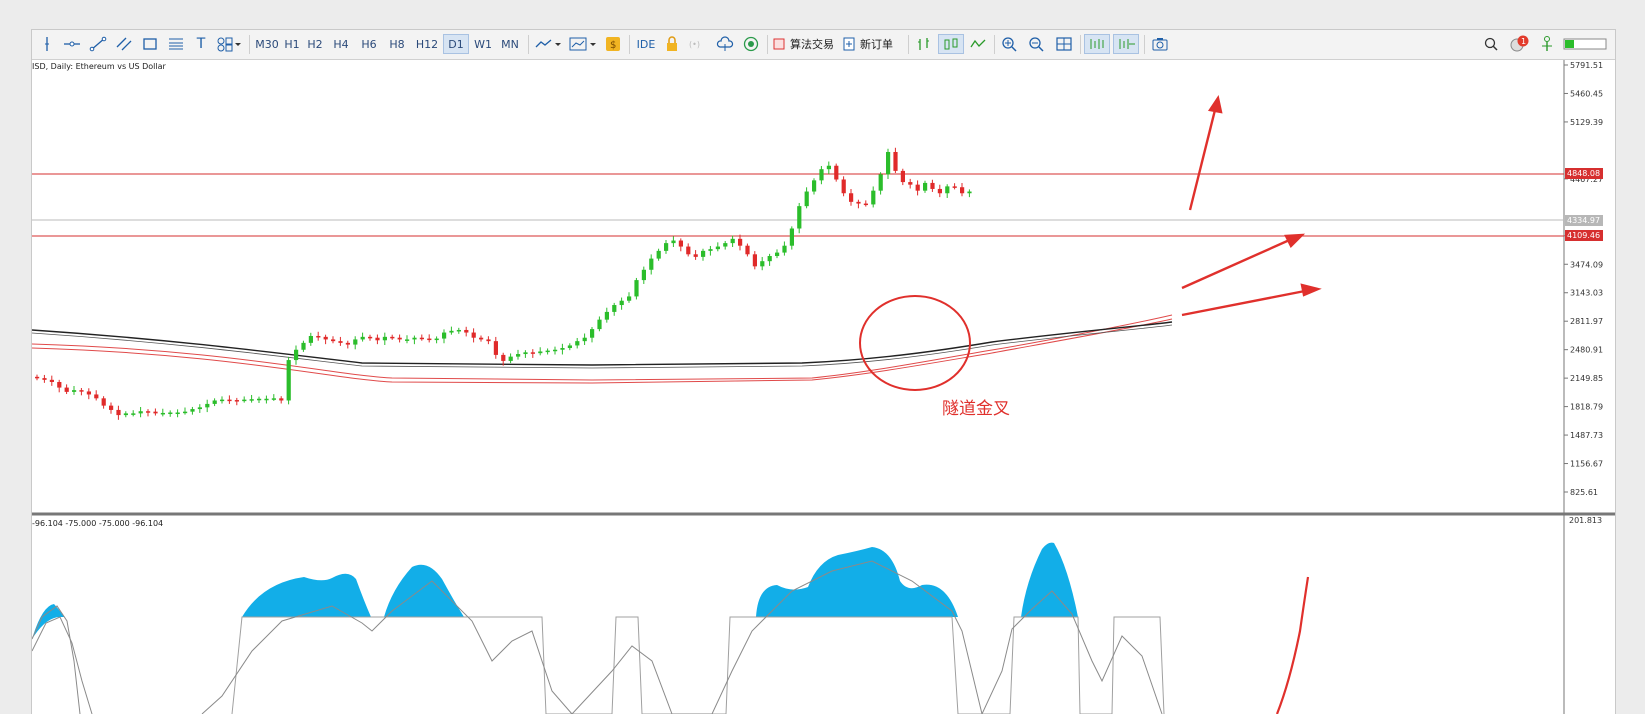  Describe the element at coordinates (548, 44) in the screenshot. I see `indicators-icon` at that location.